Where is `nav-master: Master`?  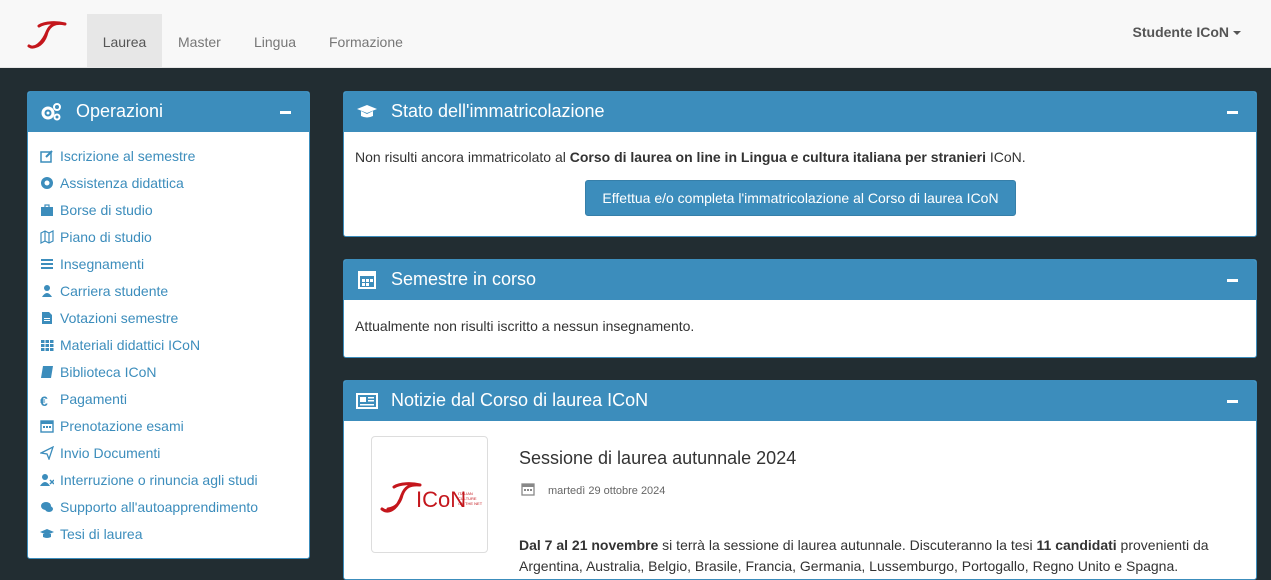
nav-master: Master is located at coordinates (199, 41).